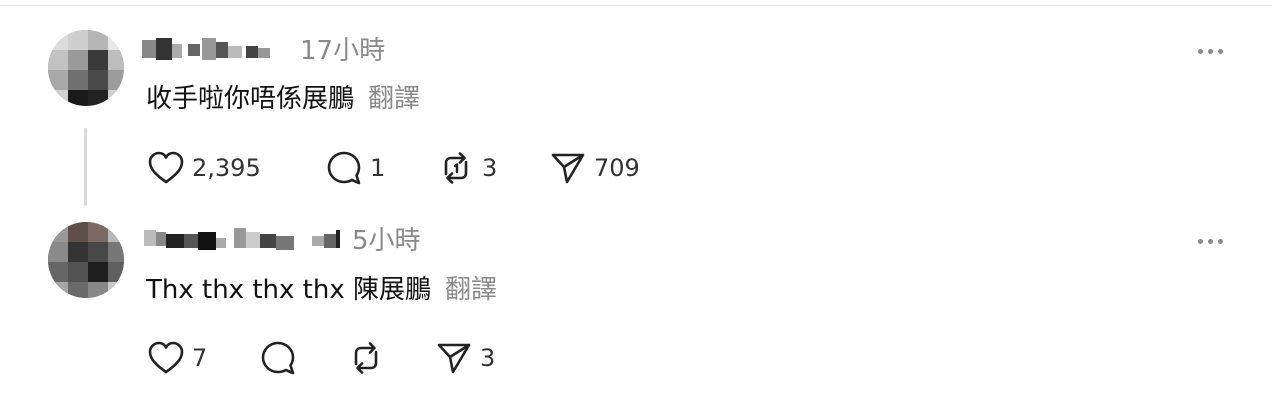 This screenshot has width=1272, height=400. I want to click on like-button: 7, so click(177, 358).